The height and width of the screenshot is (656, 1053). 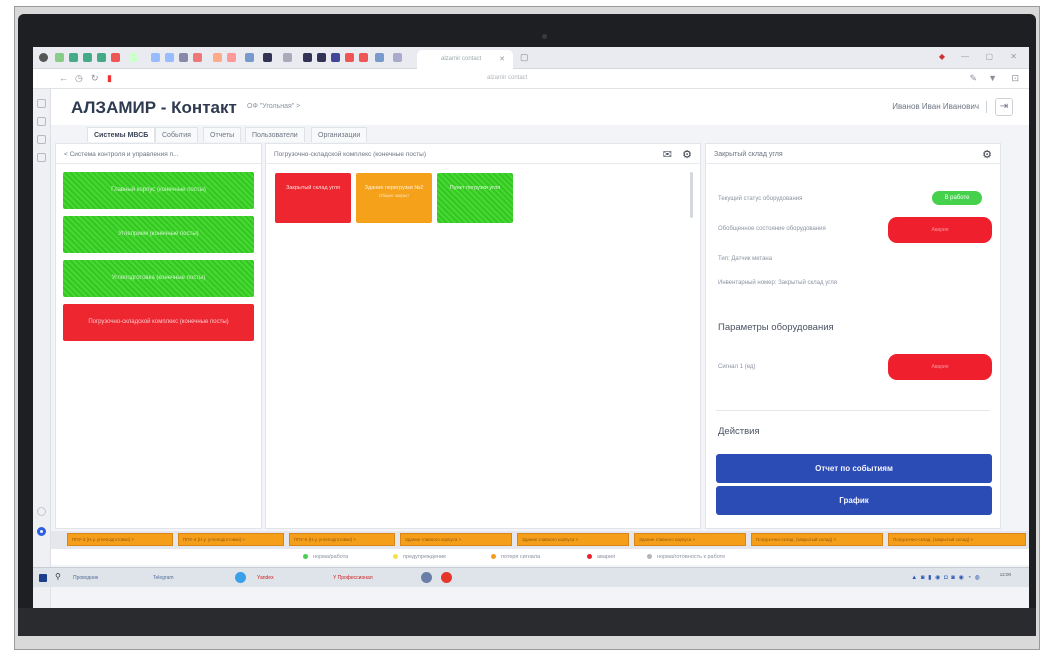 I want to click on legend-item-normal: норма/работа, so click(x=325, y=557).